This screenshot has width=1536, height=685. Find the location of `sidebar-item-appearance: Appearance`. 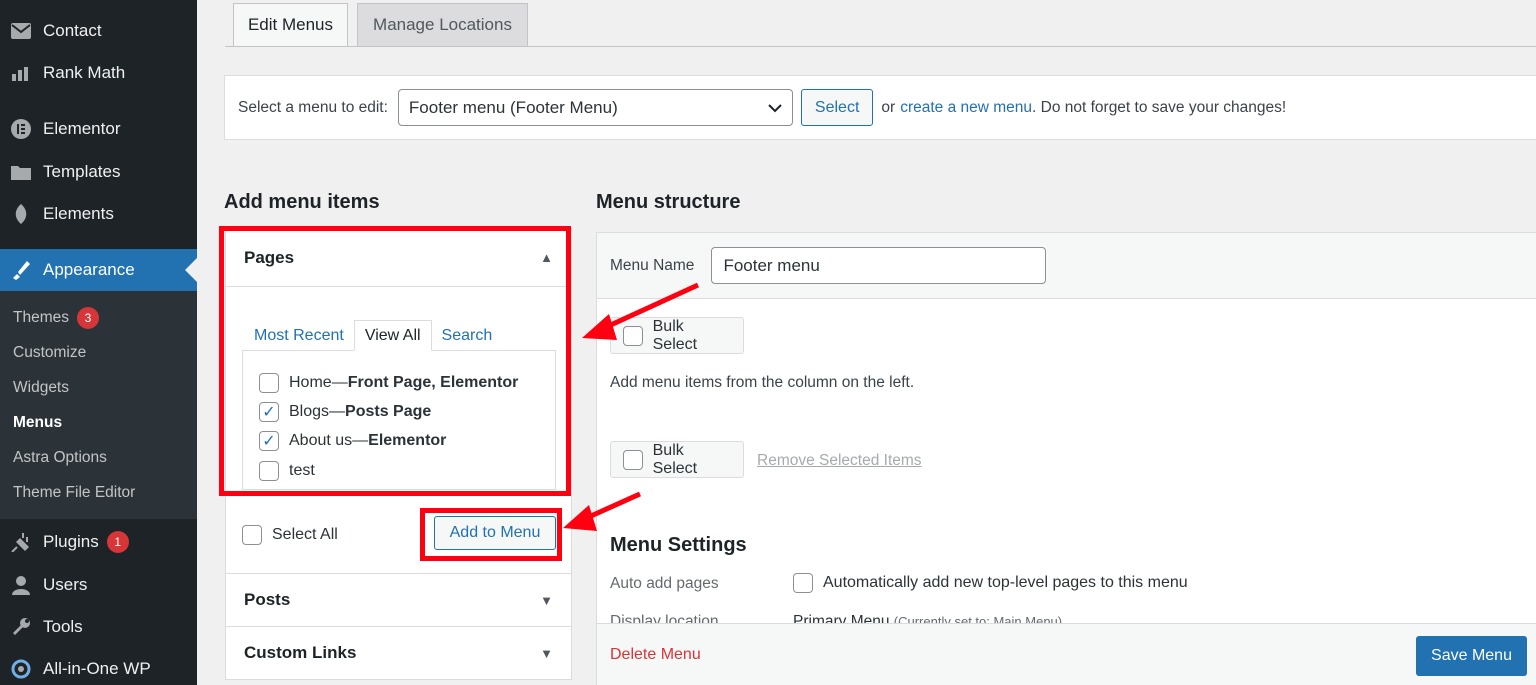

sidebar-item-appearance: Appearance is located at coordinates (98, 270).